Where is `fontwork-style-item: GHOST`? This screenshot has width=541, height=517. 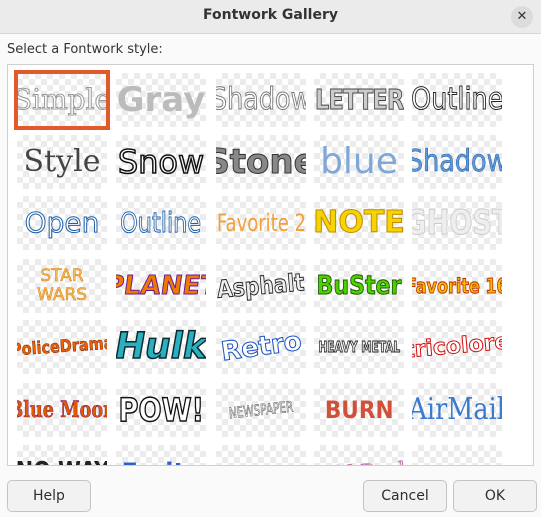 fontwork-style-item: GHOST is located at coordinates (457, 223).